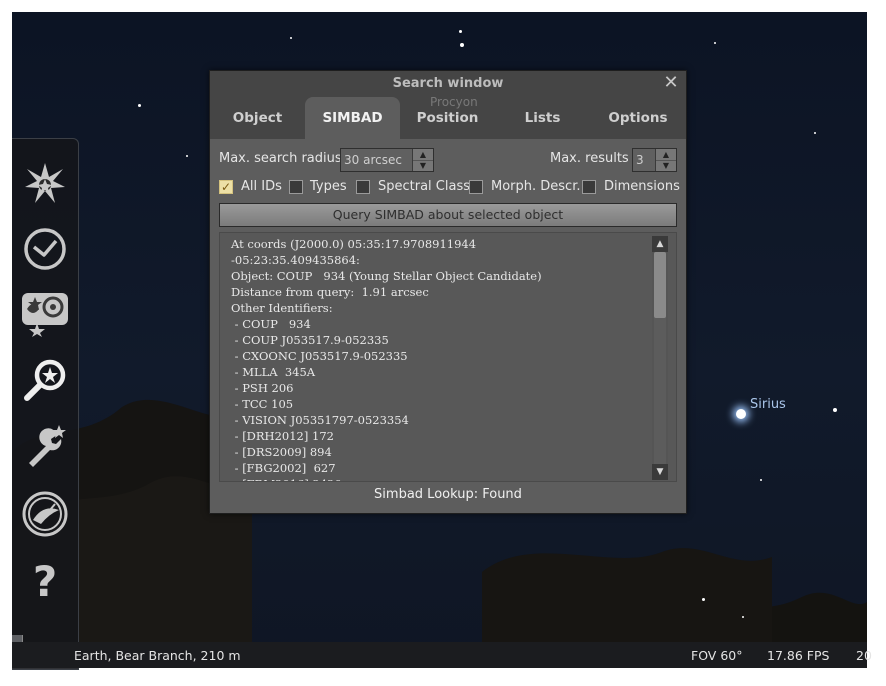 The image size is (886, 686). Describe the element at coordinates (589, 187) in the screenshot. I see `dimensions-checkbox` at that location.